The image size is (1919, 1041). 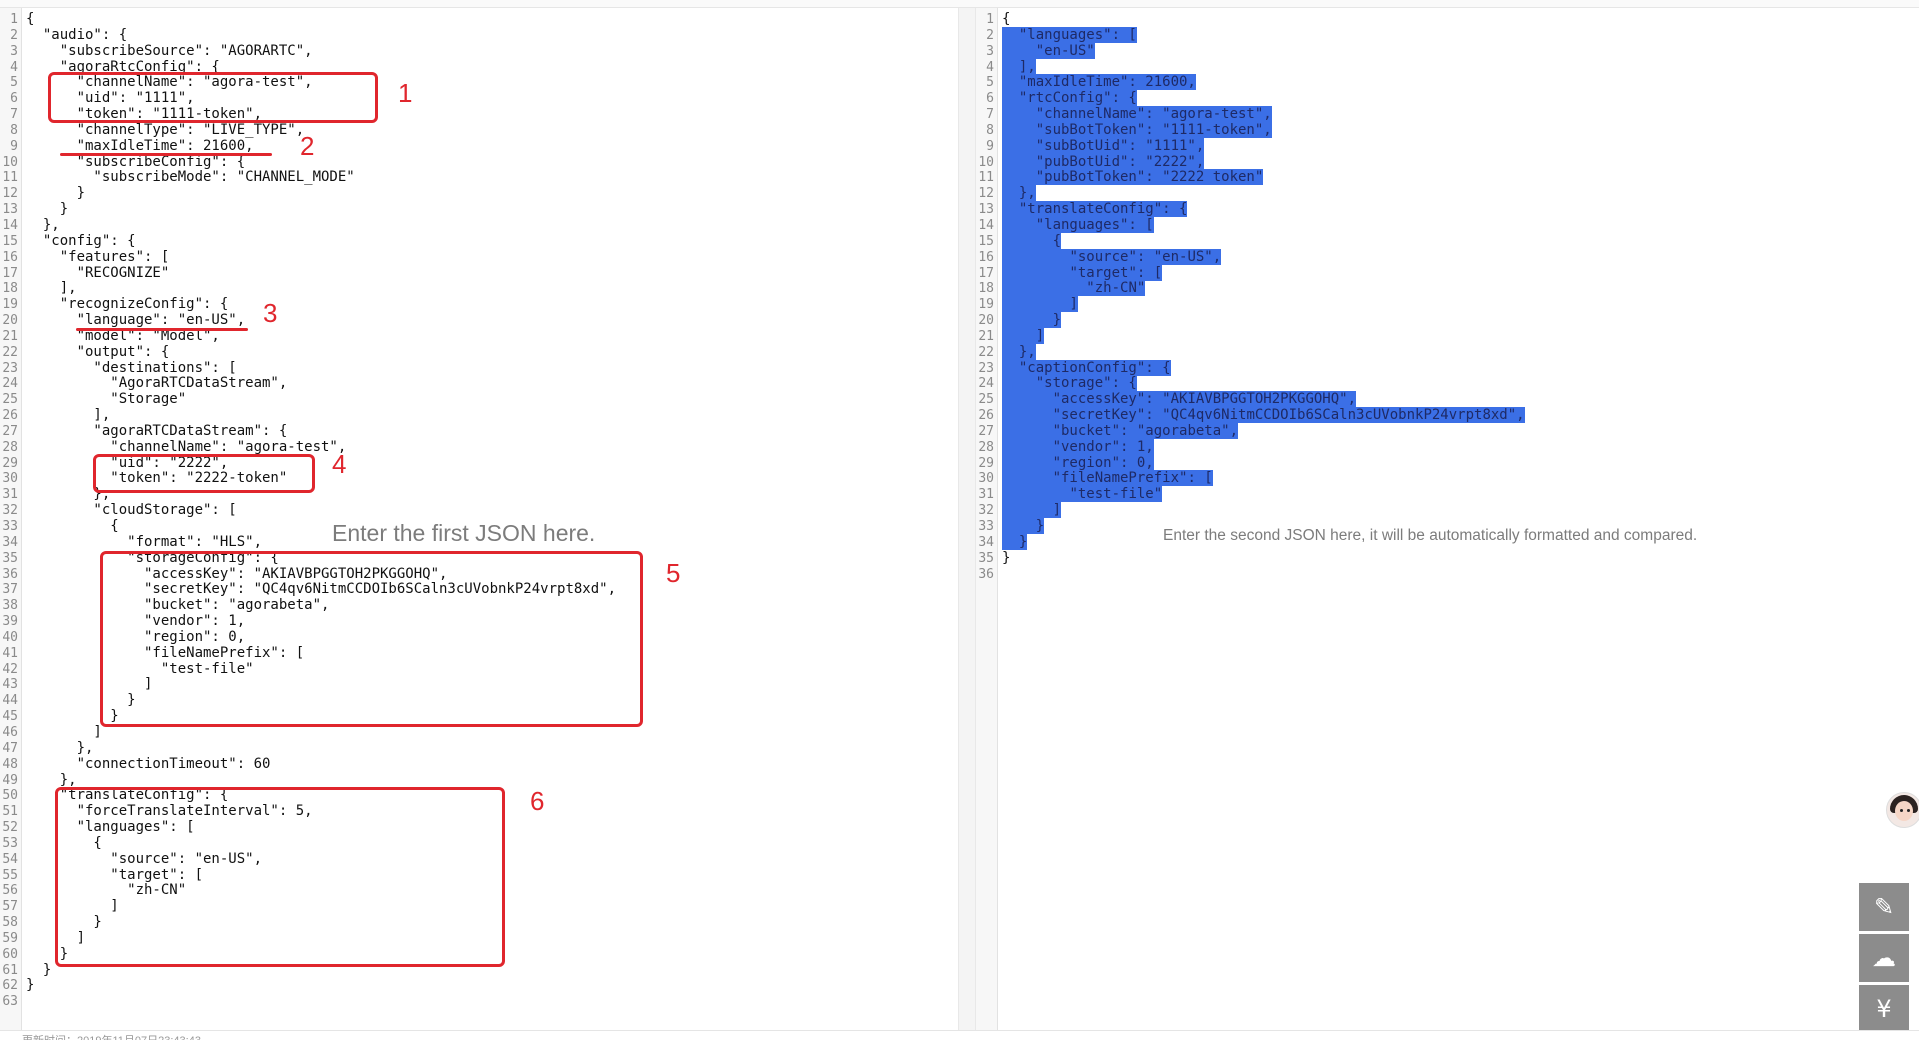 I want to click on right-code-line: 21 ], so click(x=1447, y=336).